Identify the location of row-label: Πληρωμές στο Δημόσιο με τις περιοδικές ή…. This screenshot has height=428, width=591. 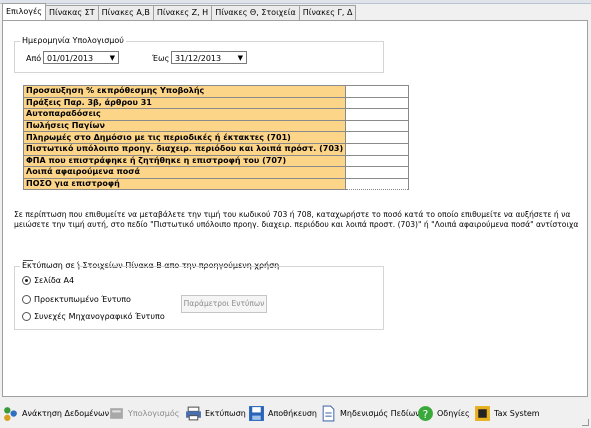
(184, 137).